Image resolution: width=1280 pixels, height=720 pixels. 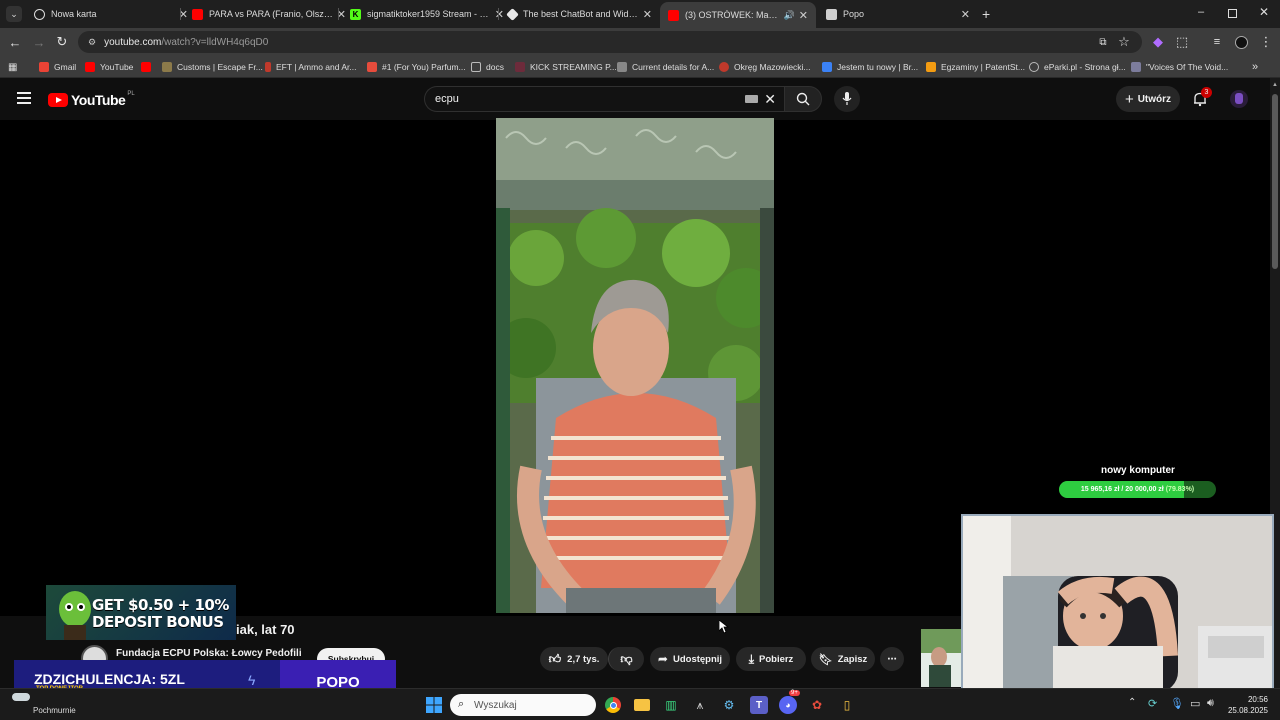 What do you see at coordinates (847, 99) in the screenshot?
I see `voice-search-button` at bounding box center [847, 99].